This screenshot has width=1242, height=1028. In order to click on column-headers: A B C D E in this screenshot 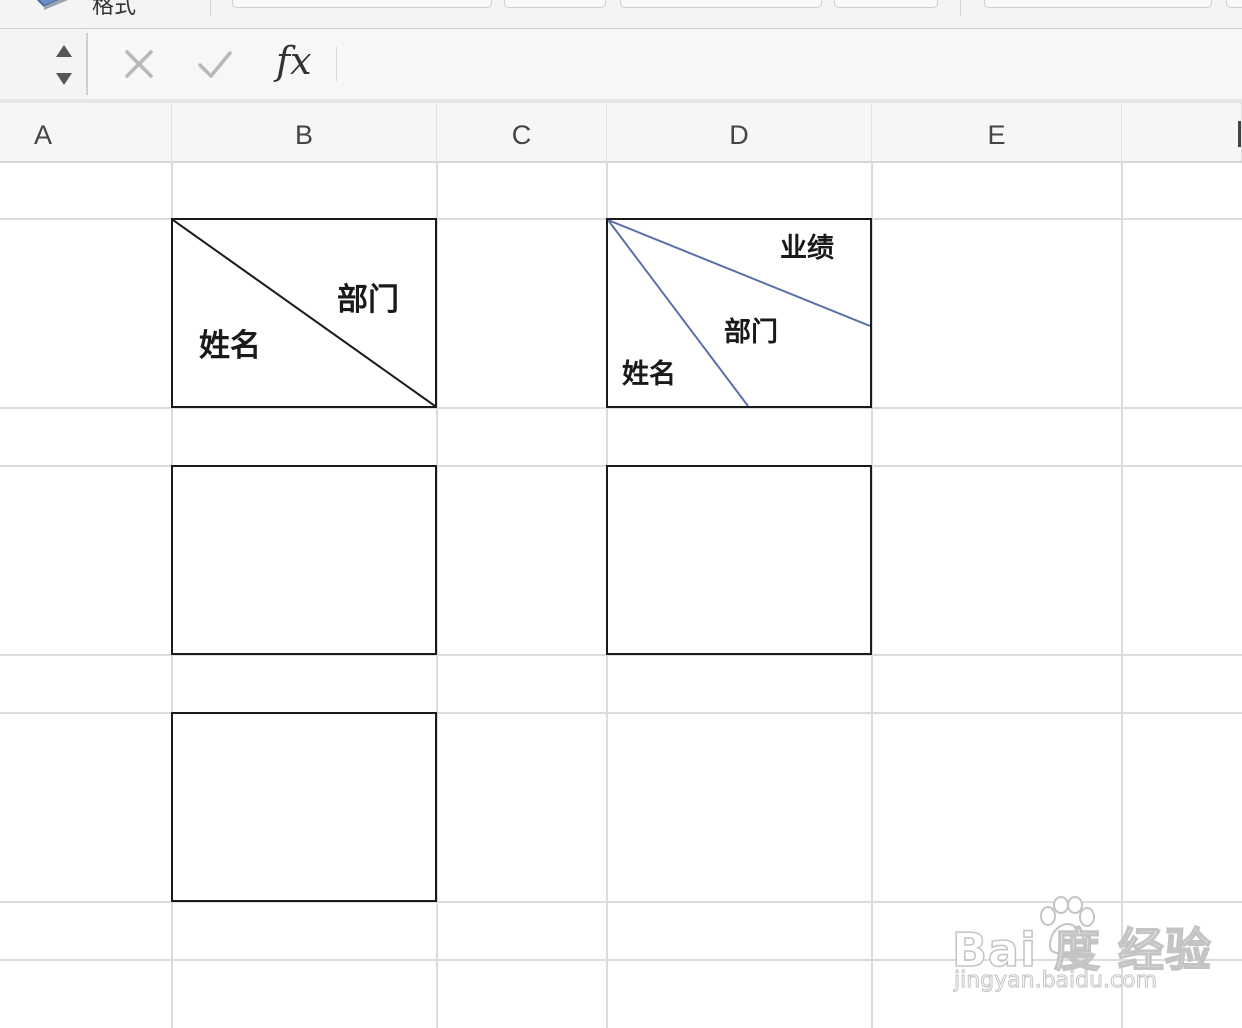, I will do `click(621, 133)`.